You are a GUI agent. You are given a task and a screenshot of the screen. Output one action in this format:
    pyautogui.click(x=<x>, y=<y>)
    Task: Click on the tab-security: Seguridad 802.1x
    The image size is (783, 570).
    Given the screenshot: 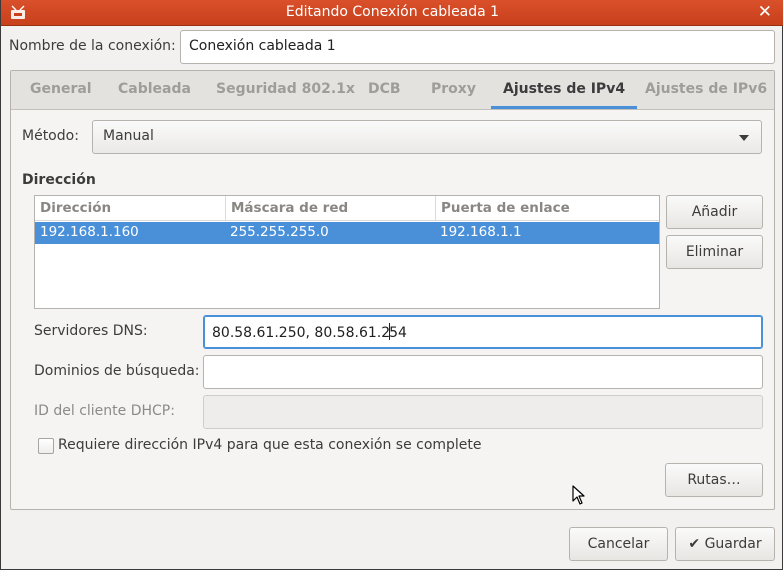 What is the action you would take?
    pyautogui.click(x=285, y=90)
    